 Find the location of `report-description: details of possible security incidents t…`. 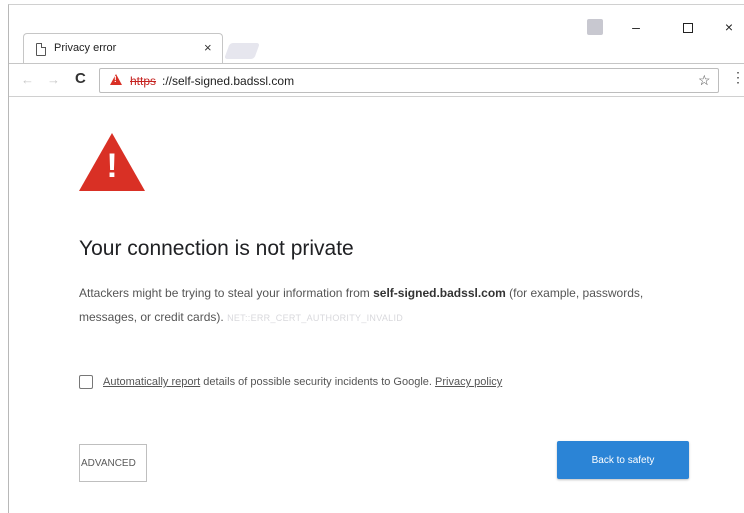

report-description: details of possible security incidents t… is located at coordinates (318, 382).